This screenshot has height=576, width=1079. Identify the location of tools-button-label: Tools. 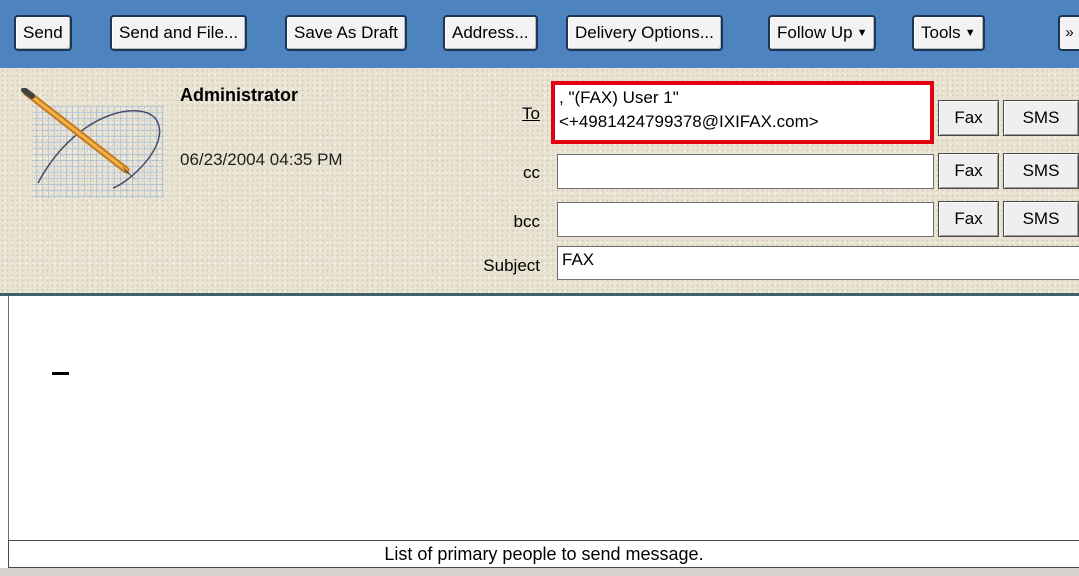
(941, 32).